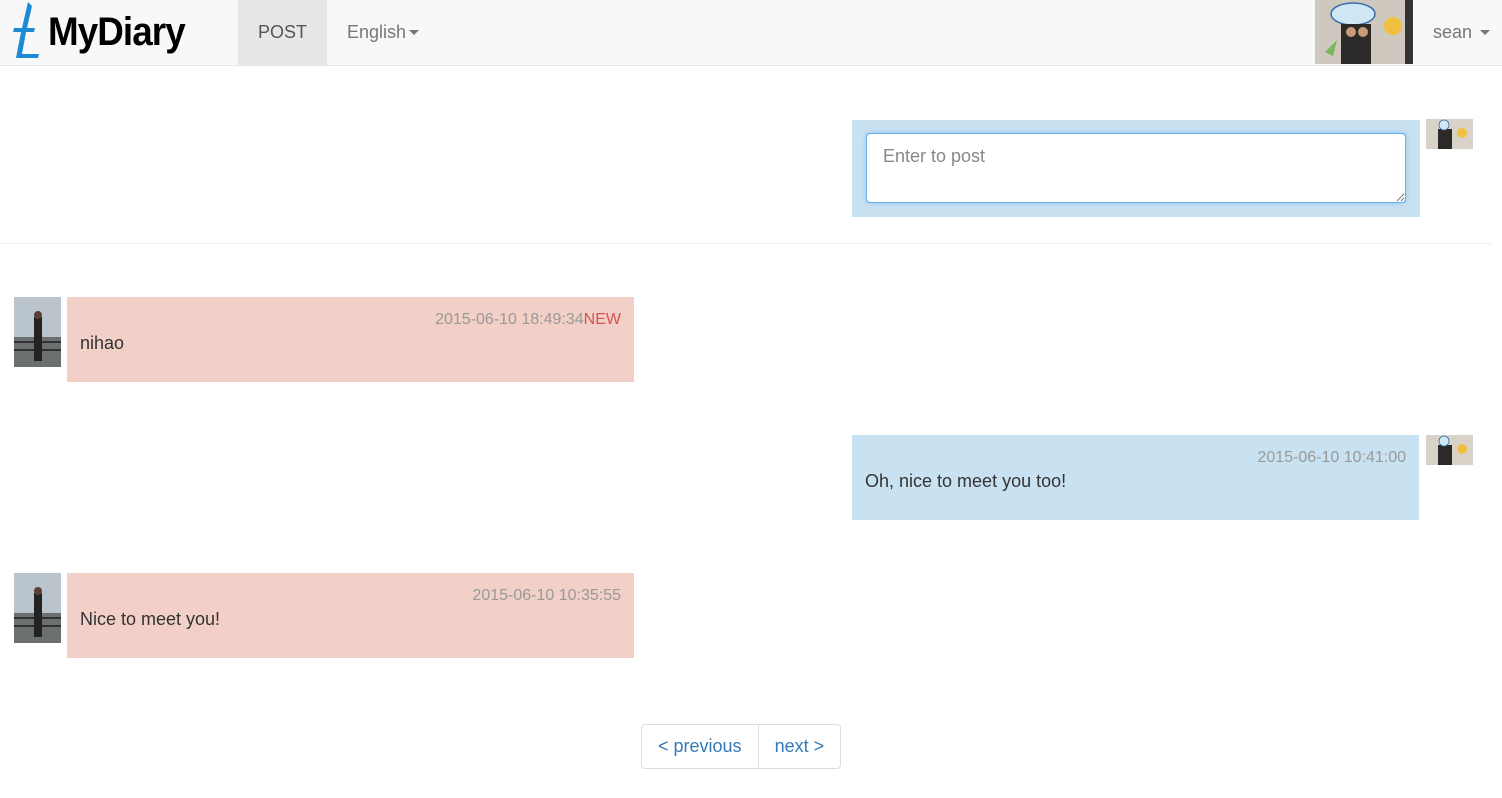  Describe the element at coordinates (751, 33) in the screenshot. I see `navbar: MyDiary POST English sean` at that location.